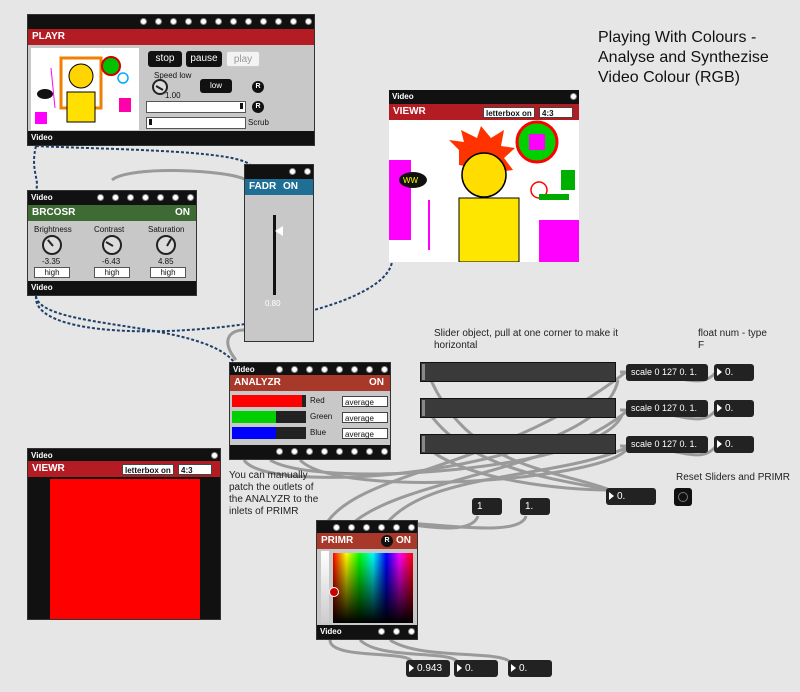 This screenshot has width=800, height=692. I want to click on contrast-quality: high, so click(112, 272).